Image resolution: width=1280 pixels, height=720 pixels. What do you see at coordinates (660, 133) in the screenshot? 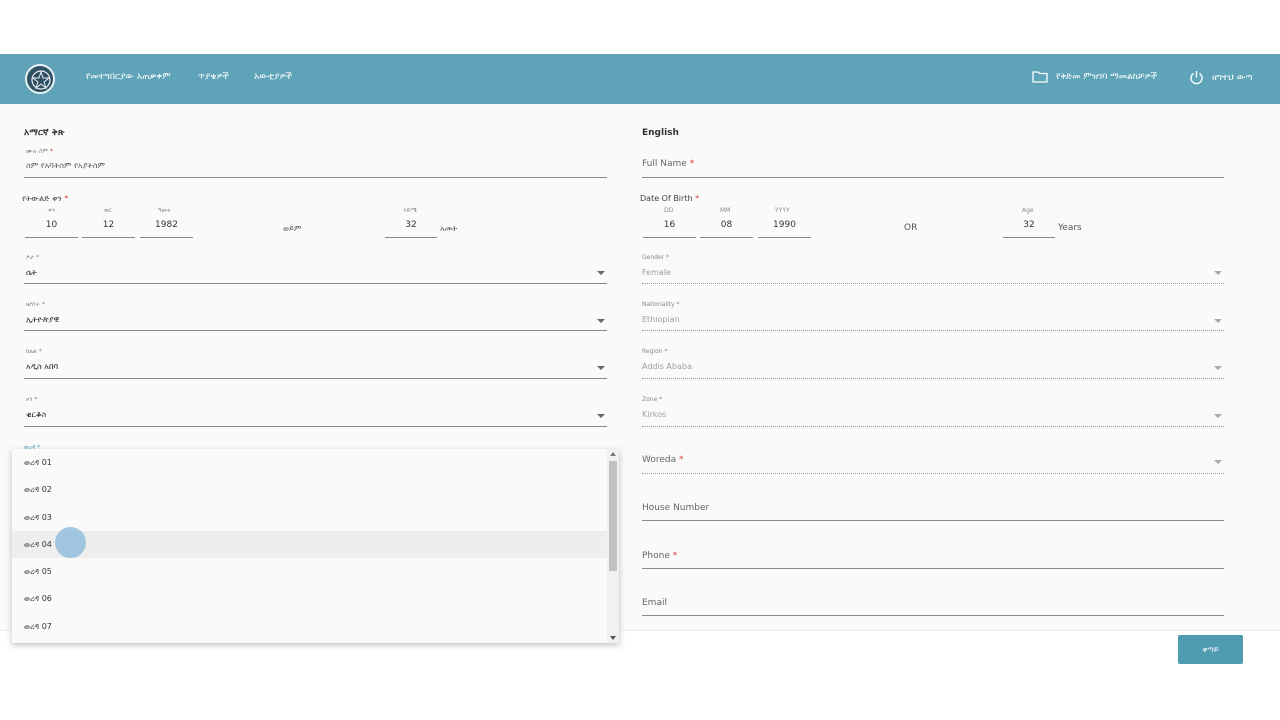
I see `english-section-title: English` at bounding box center [660, 133].